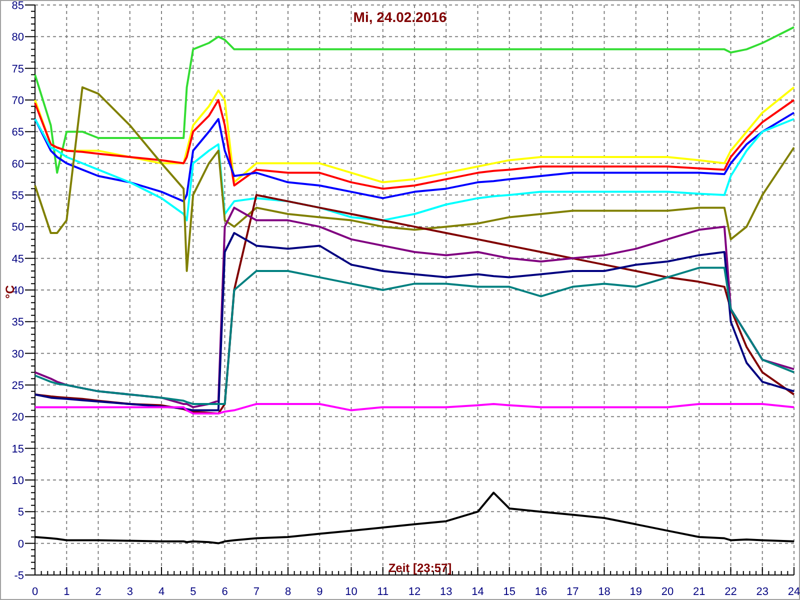 The width and height of the screenshot is (800, 600). I want to click on tick-label: 9, so click(319, 592).